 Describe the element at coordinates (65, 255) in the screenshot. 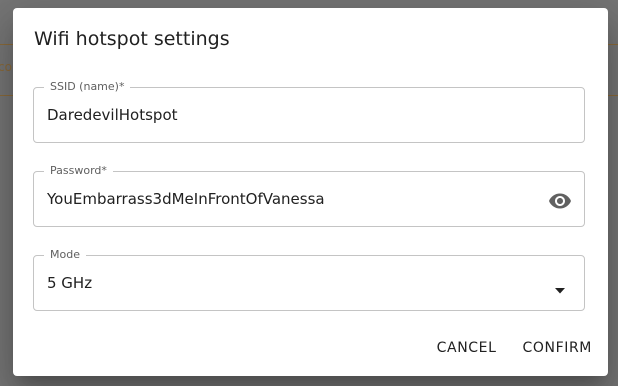

I see `mode-label: Mode` at that location.